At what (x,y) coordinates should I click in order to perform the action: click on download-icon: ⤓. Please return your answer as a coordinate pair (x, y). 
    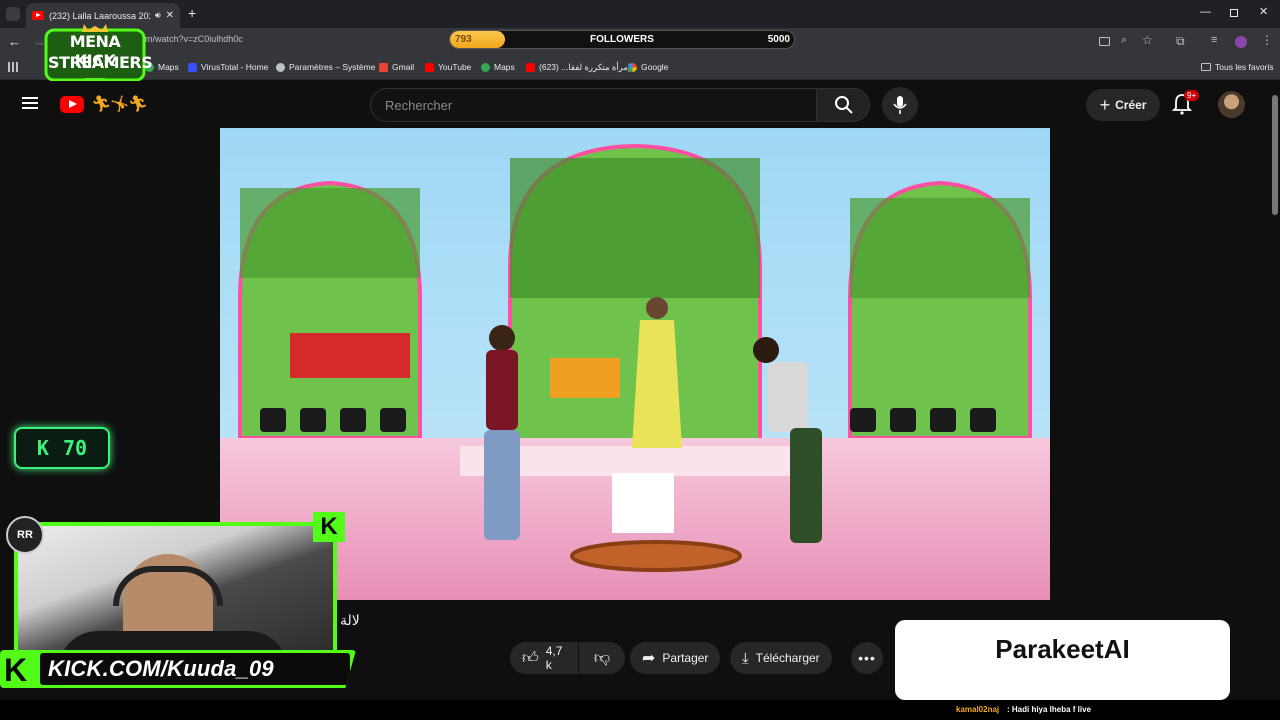
    Looking at the image, I should click on (745, 658).